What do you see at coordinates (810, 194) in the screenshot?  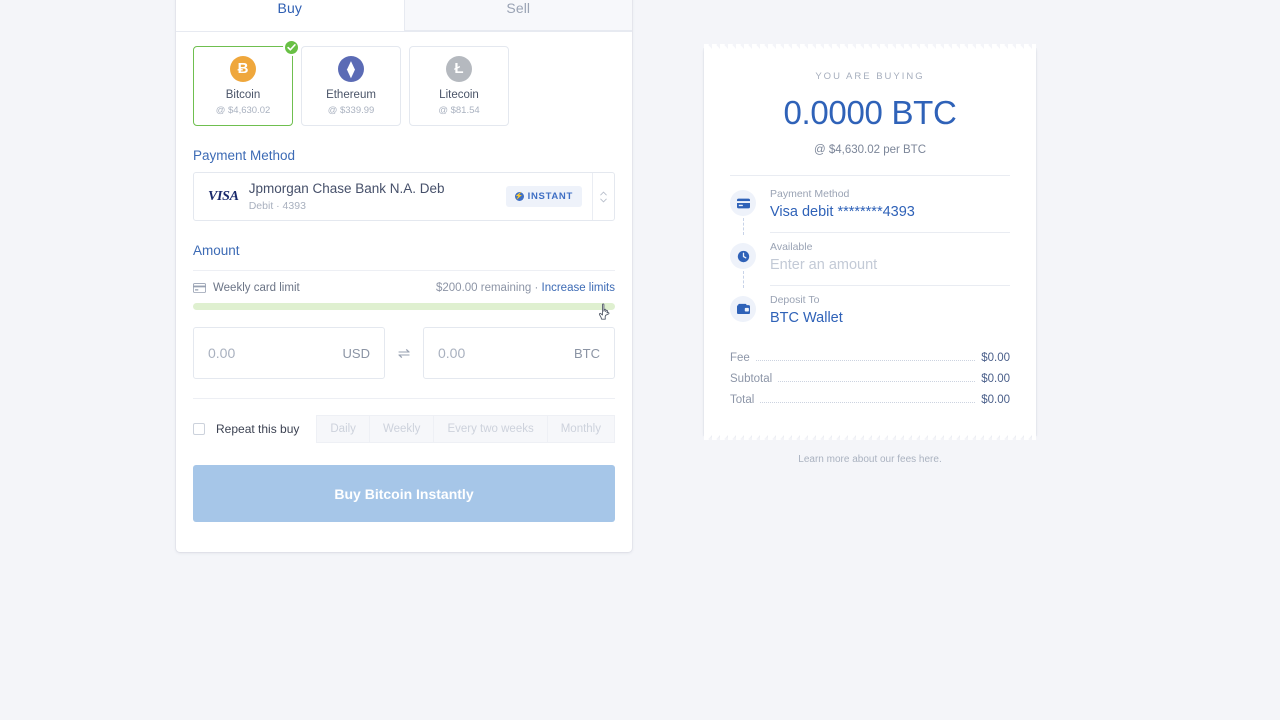 I see `step-label-payment-method: Payment Method` at bounding box center [810, 194].